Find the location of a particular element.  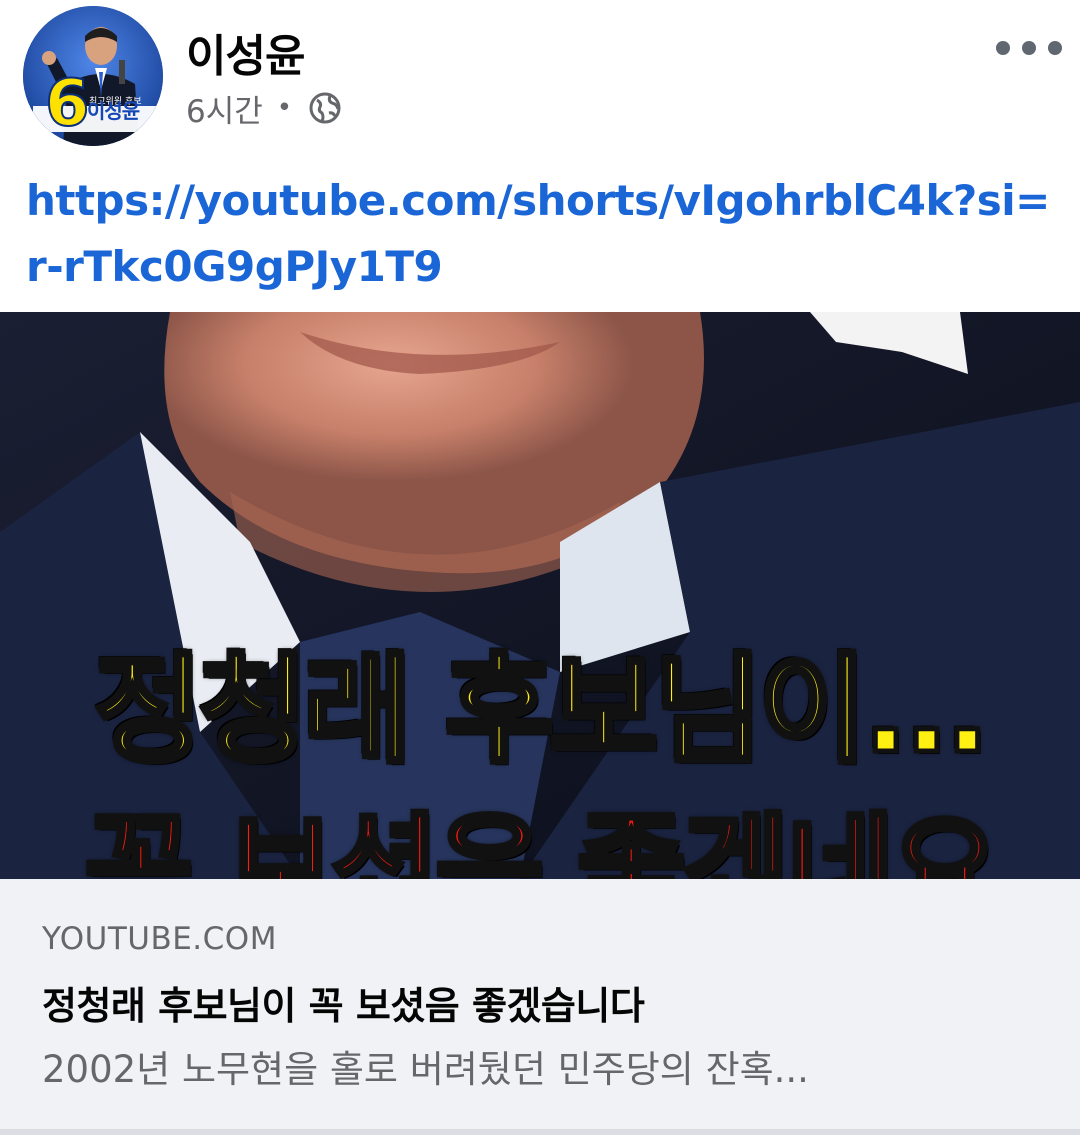

post-header: 최고위원 후보 6 이성윤 이성윤 6시간 • is located at coordinates (540, 80).